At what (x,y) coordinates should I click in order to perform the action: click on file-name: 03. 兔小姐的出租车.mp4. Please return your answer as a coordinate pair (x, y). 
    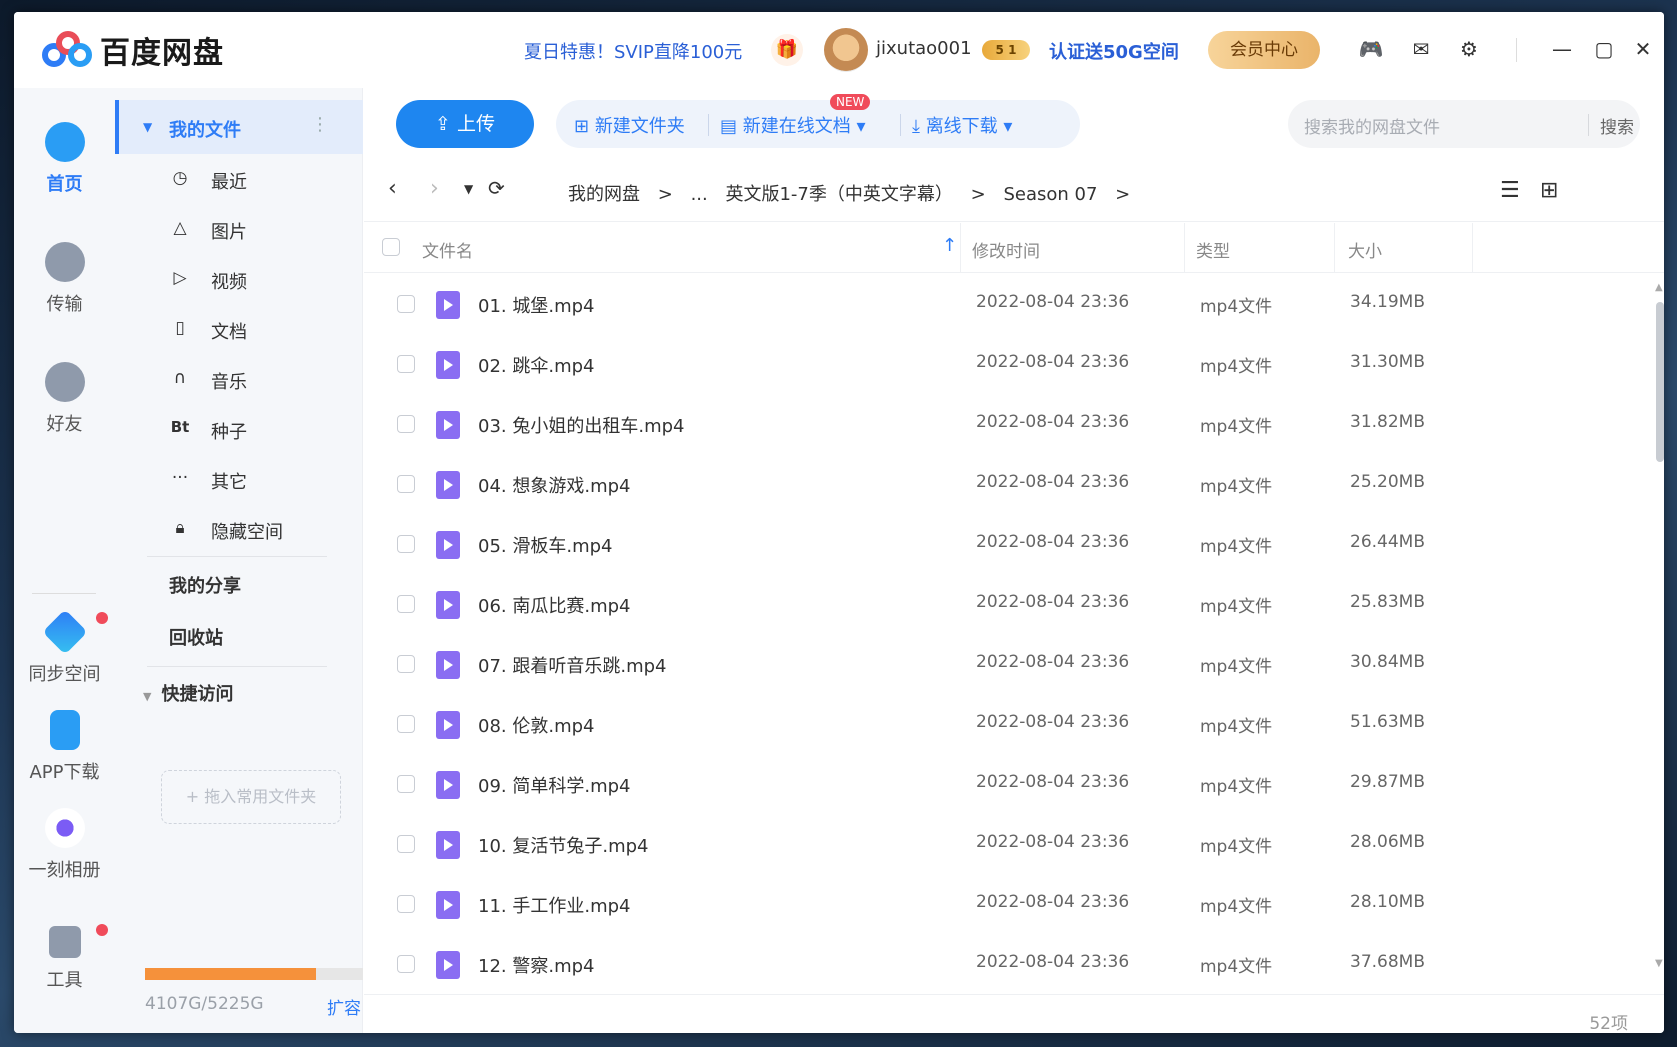
    Looking at the image, I should click on (581, 425).